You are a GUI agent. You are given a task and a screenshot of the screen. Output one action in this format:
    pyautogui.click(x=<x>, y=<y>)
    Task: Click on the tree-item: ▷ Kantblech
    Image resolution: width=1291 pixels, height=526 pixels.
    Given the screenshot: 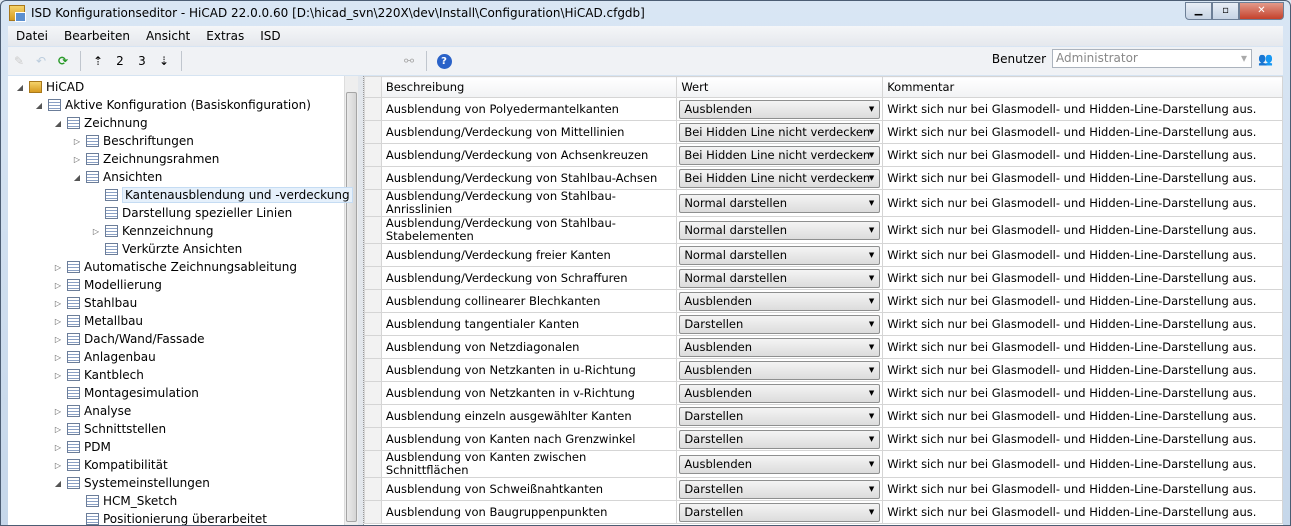 What is the action you would take?
    pyautogui.click(x=98, y=375)
    